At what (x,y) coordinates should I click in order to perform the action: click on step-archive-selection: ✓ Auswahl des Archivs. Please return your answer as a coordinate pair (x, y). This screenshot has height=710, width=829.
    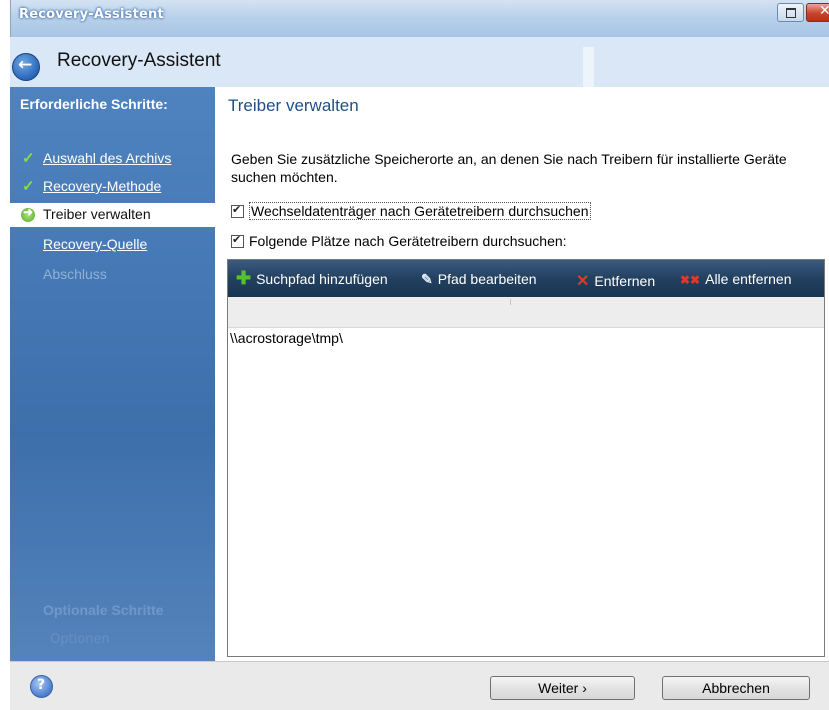
    Looking at the image, I should click on (112, 159).